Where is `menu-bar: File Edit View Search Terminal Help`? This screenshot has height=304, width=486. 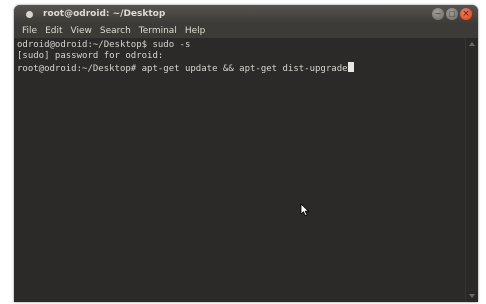 menu-bar: File Edit View Search Terminal Help is located at coordinates (246, 30).